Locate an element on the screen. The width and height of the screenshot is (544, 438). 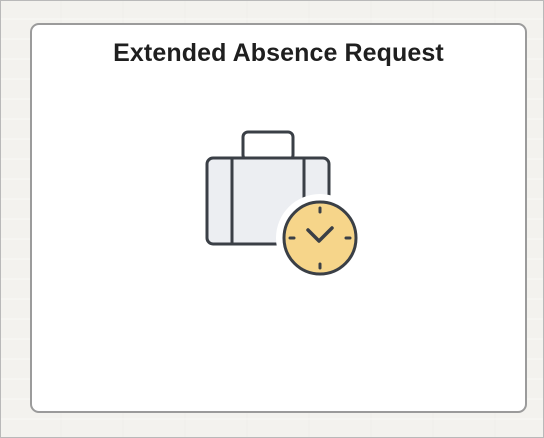
tile-title: Extended Absence Request is located at coordinates (278, 53).